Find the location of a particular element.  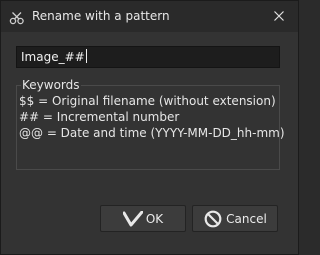

window-title: Rename with a pattern is located at coordinates (101, 16).